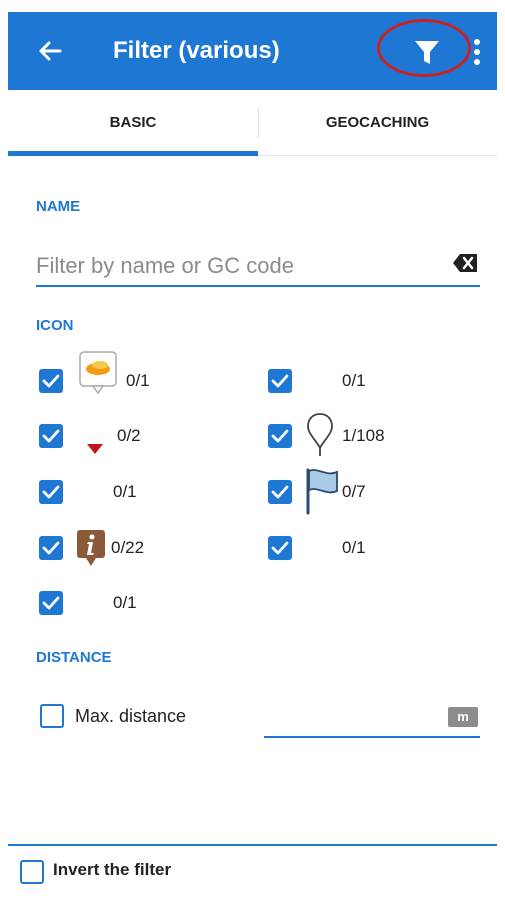 This screenshot has width=505, height=897. What do you see at coordinates (112, 869) in the screenshot?
I see `invert-filter-label: Invert the filter` at bounding box center [112, 869].